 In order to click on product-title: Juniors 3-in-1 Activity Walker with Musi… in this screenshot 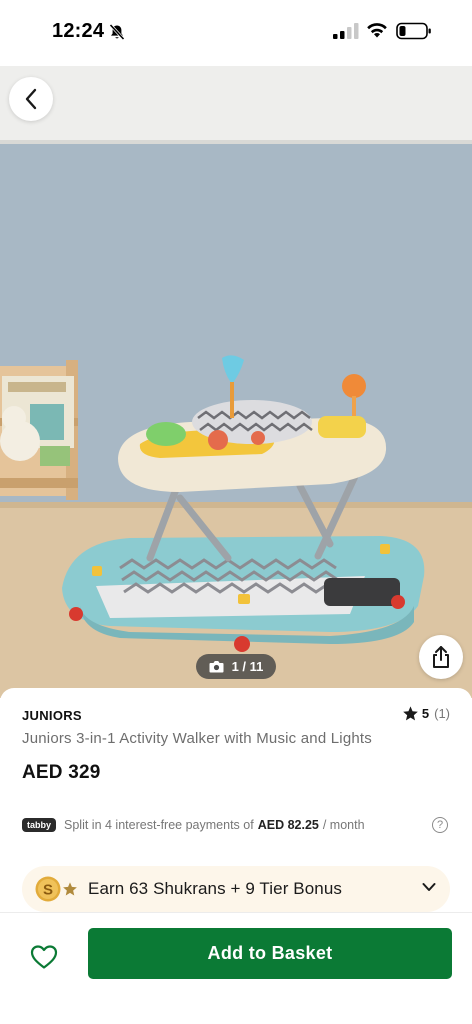, I will do `click(197, 738)`.